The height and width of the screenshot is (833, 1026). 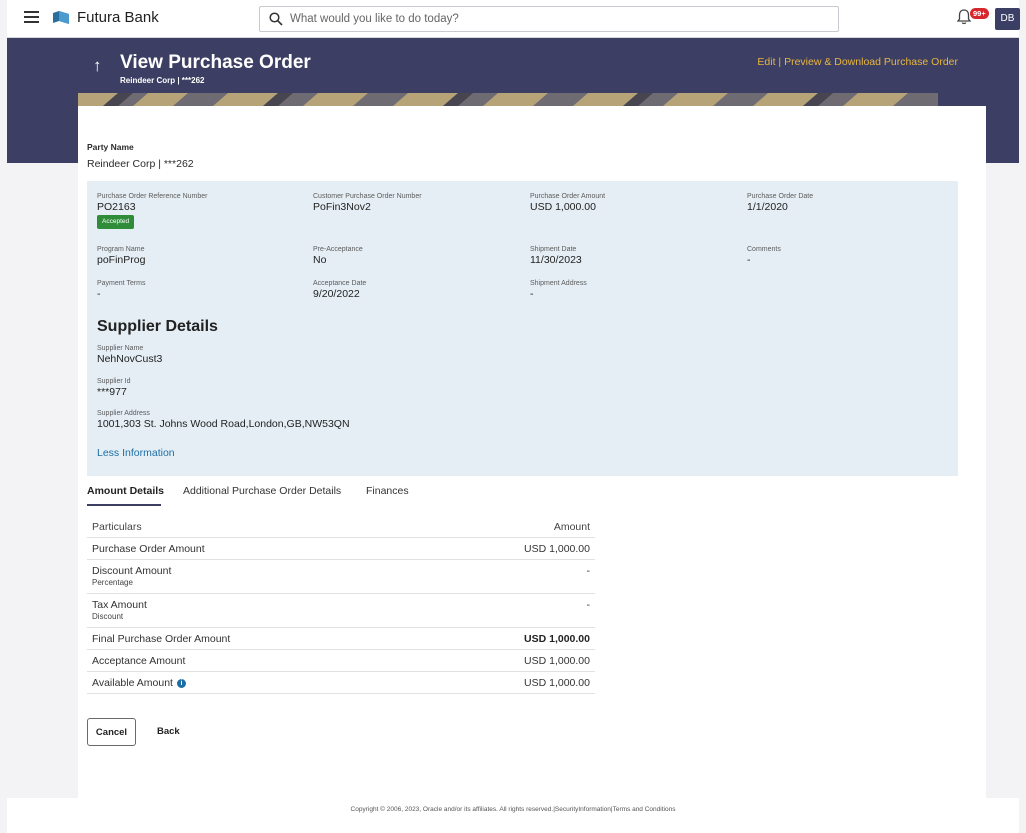 I want to click on shipment-address-label: Shipment Address, so click(x=558, y=283).